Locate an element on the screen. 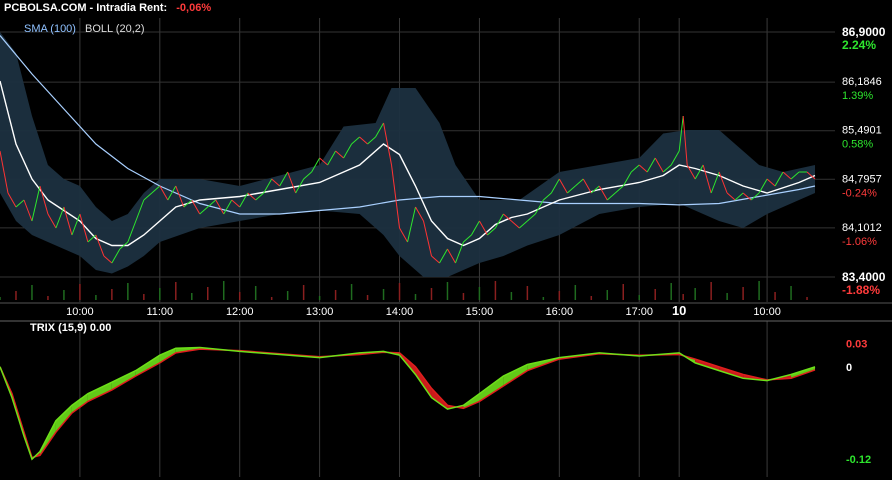  site-title: PCBOLSA.COM - Intradia is located at coordinates (70, 8).